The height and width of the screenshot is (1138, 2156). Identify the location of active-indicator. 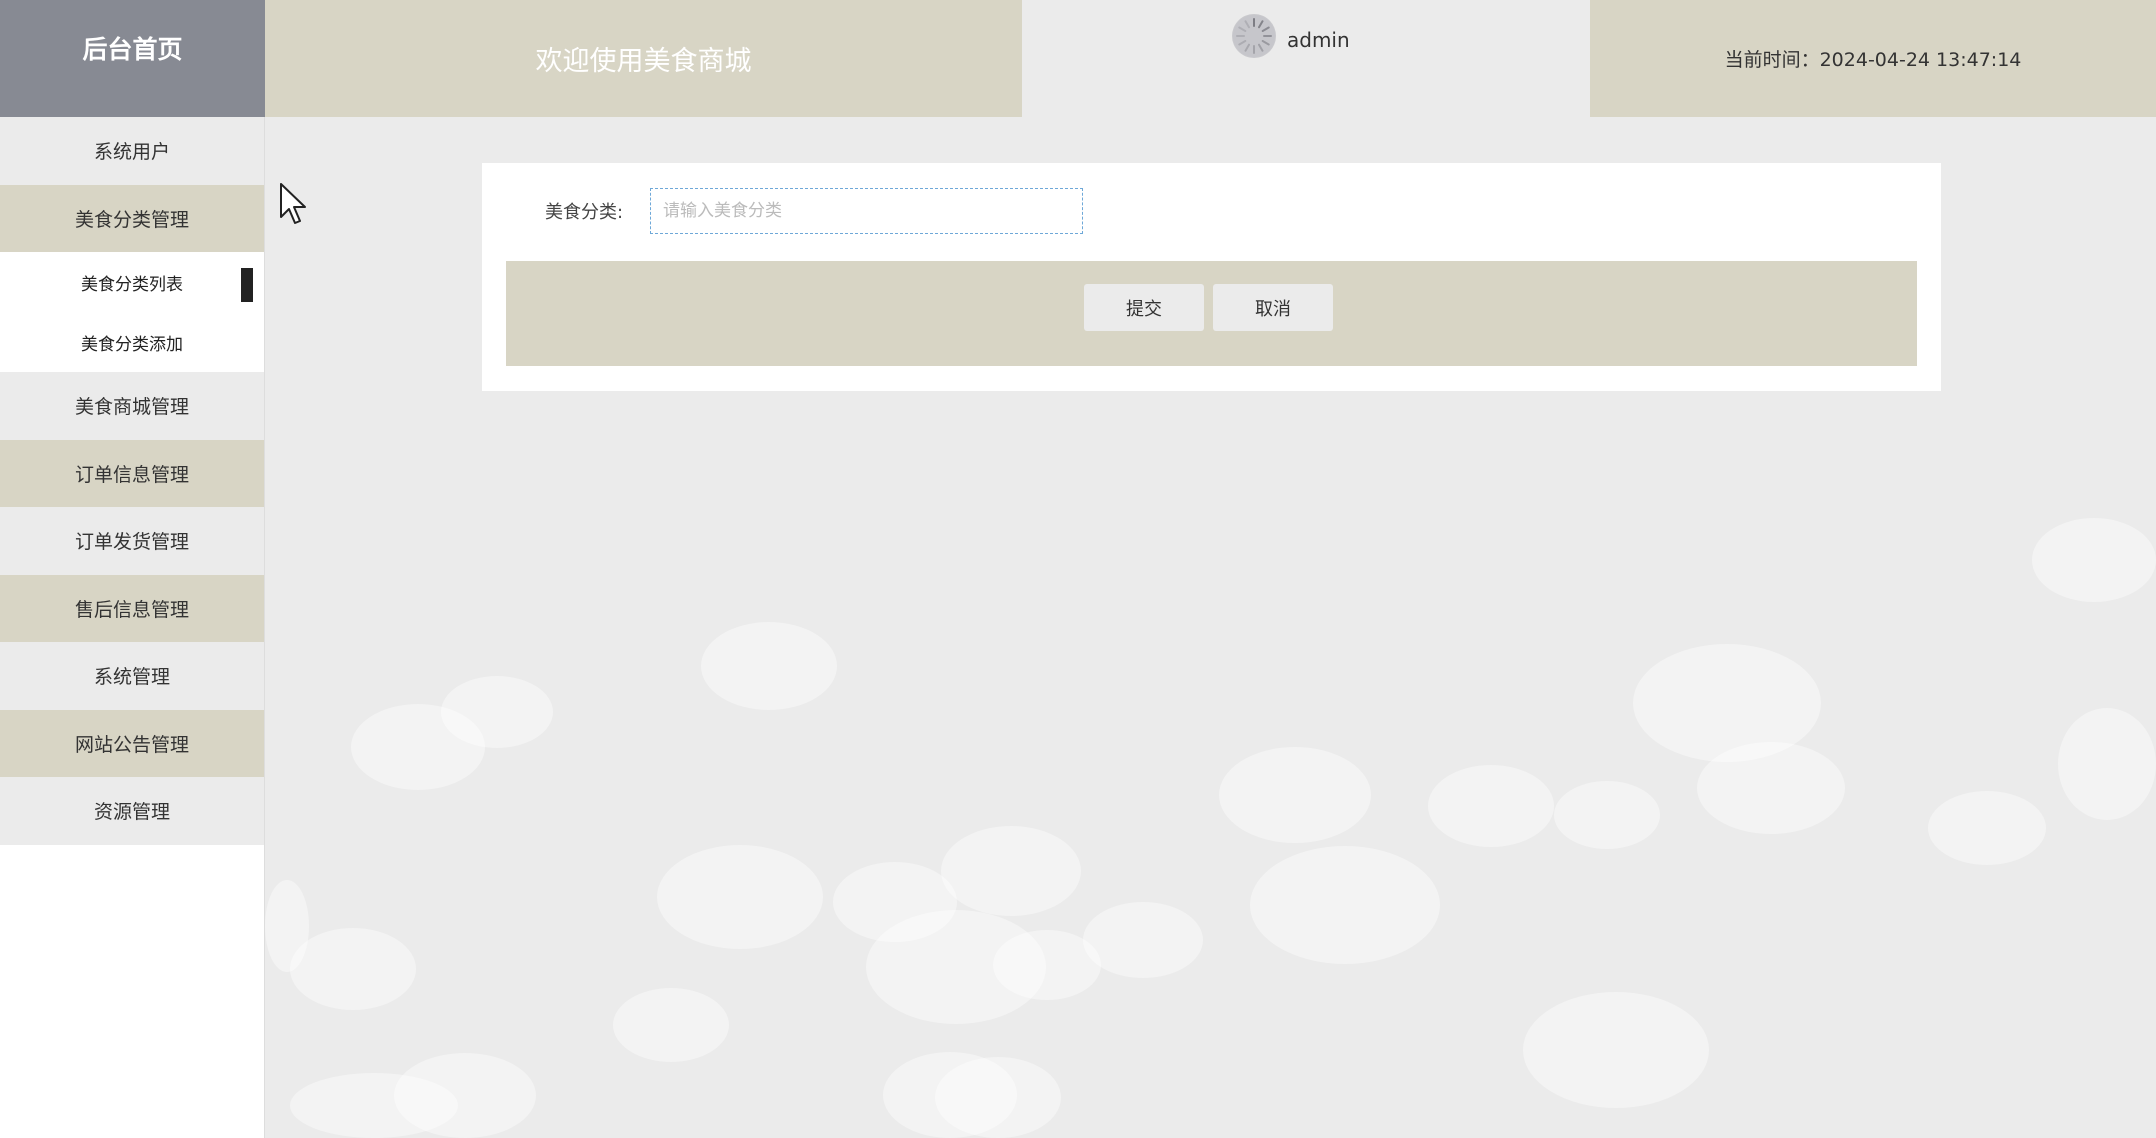
(247, 285).